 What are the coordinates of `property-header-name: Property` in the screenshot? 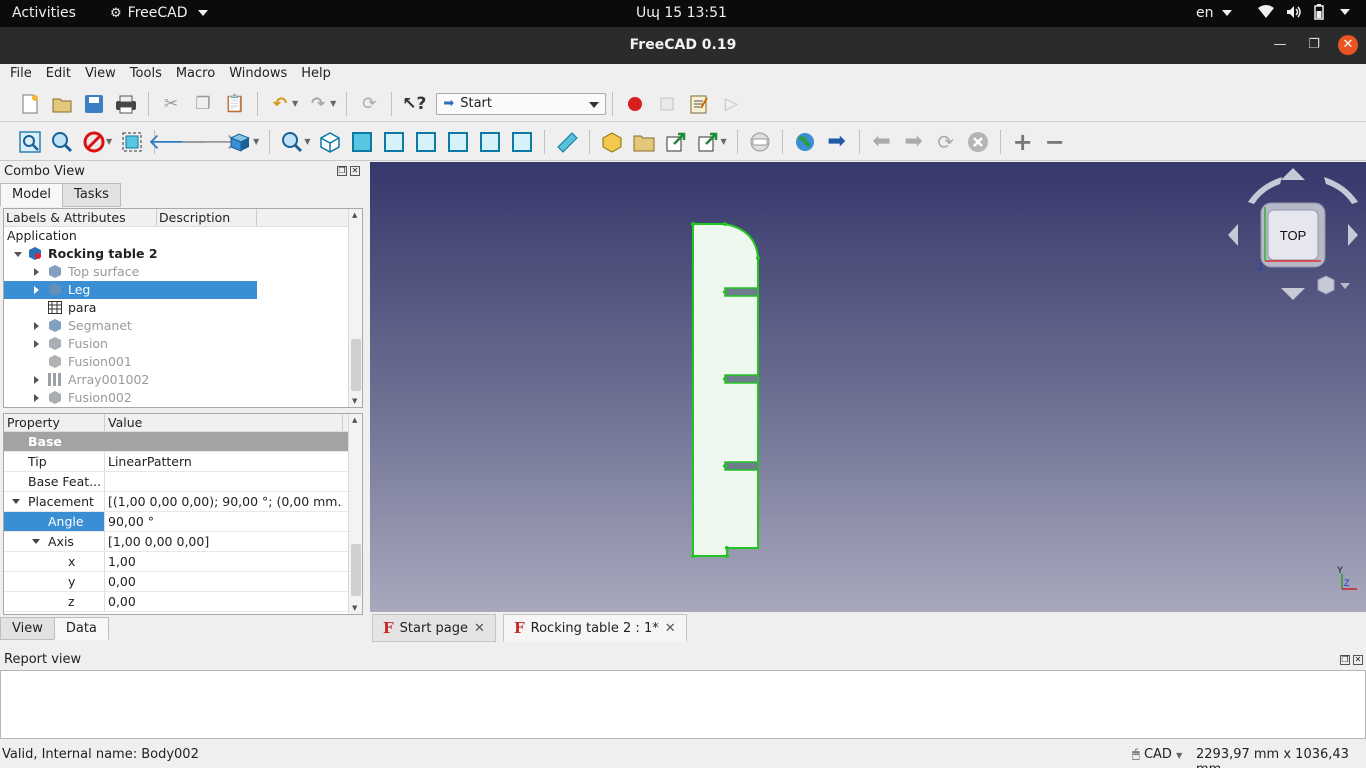 It's located at (54, 422).